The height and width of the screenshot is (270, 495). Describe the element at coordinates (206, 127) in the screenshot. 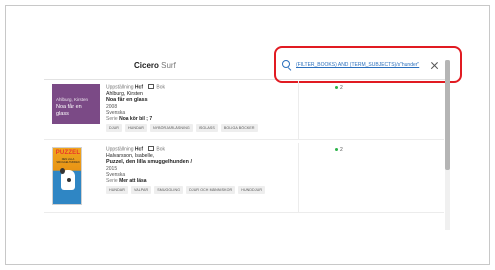

I see `subject-tag: ISGLASS` at that location.